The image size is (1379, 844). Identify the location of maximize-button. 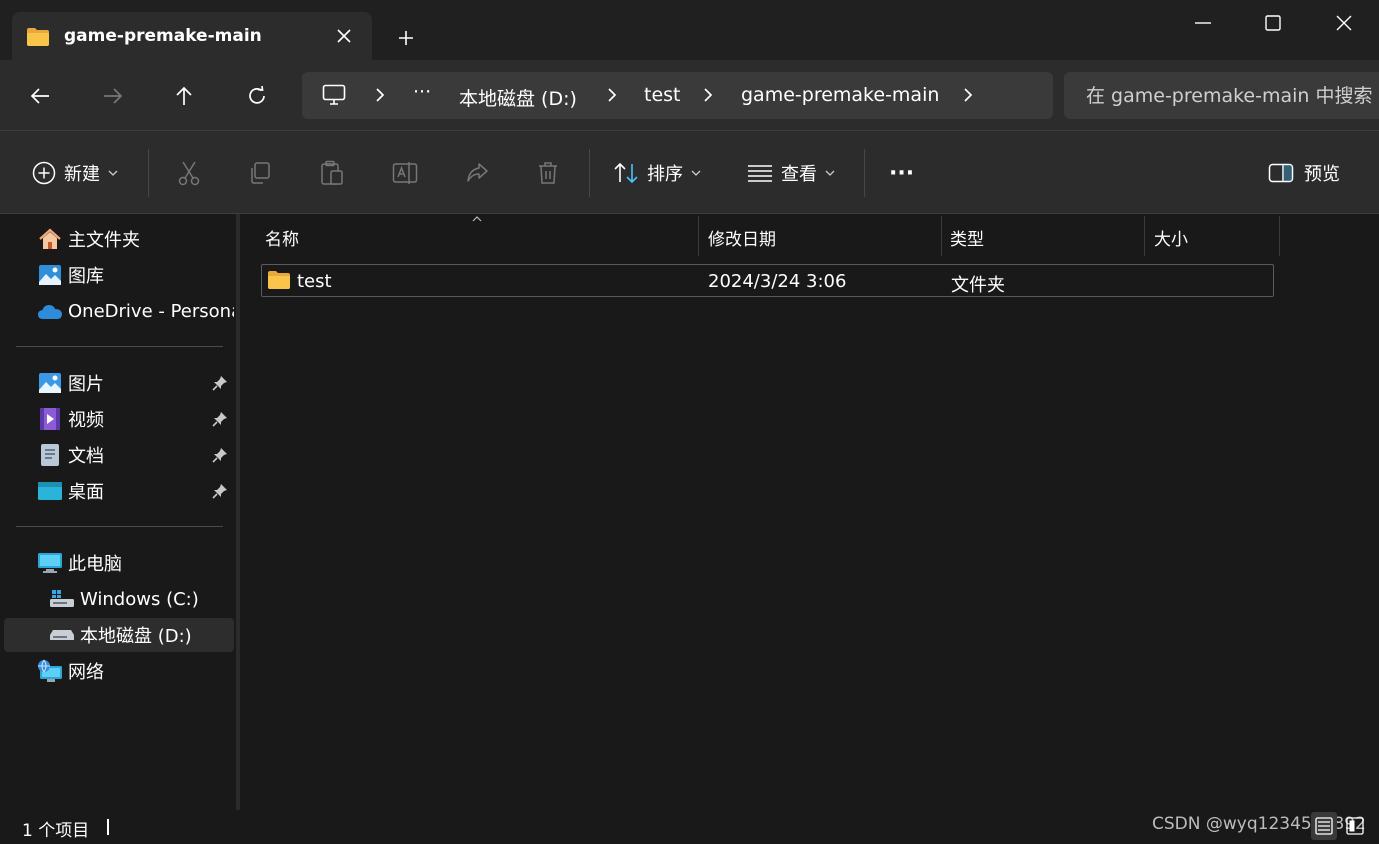
(1273, 23).